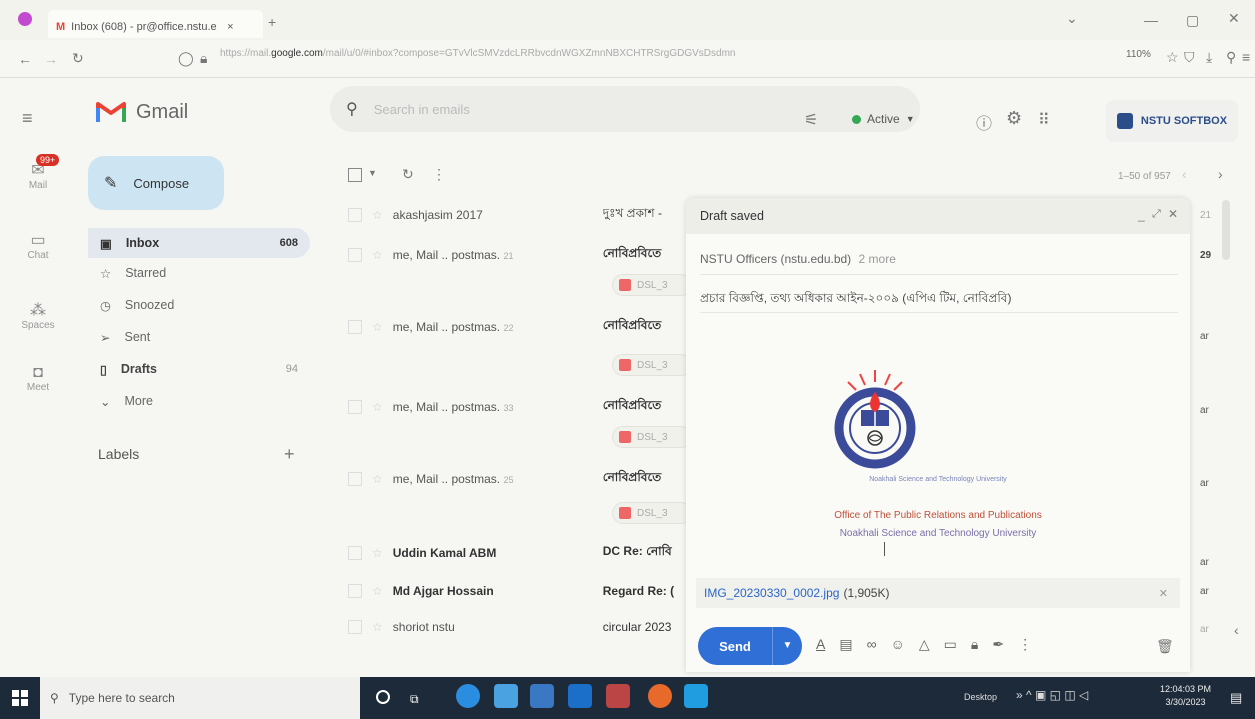 The image size is (1255, 719). I want to click on select-dropdown-icon: ▼, so click(372, 173).